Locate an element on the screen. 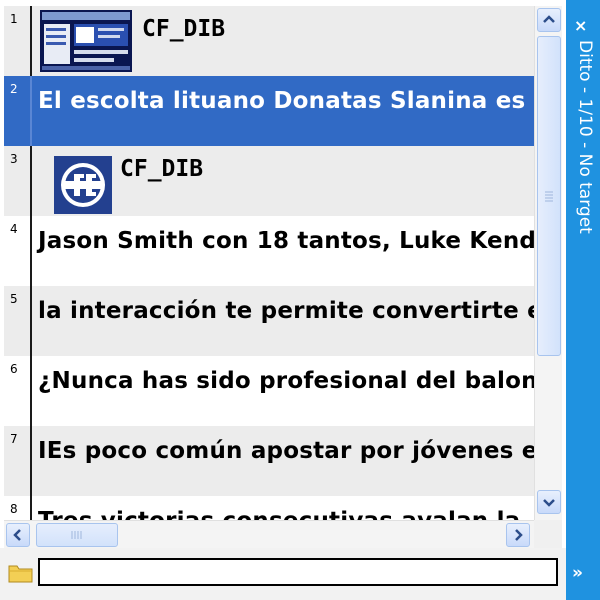 Image resolution: width=600 pixels, height=600 pixels. folder-icon is located at coordinates (21, 575).